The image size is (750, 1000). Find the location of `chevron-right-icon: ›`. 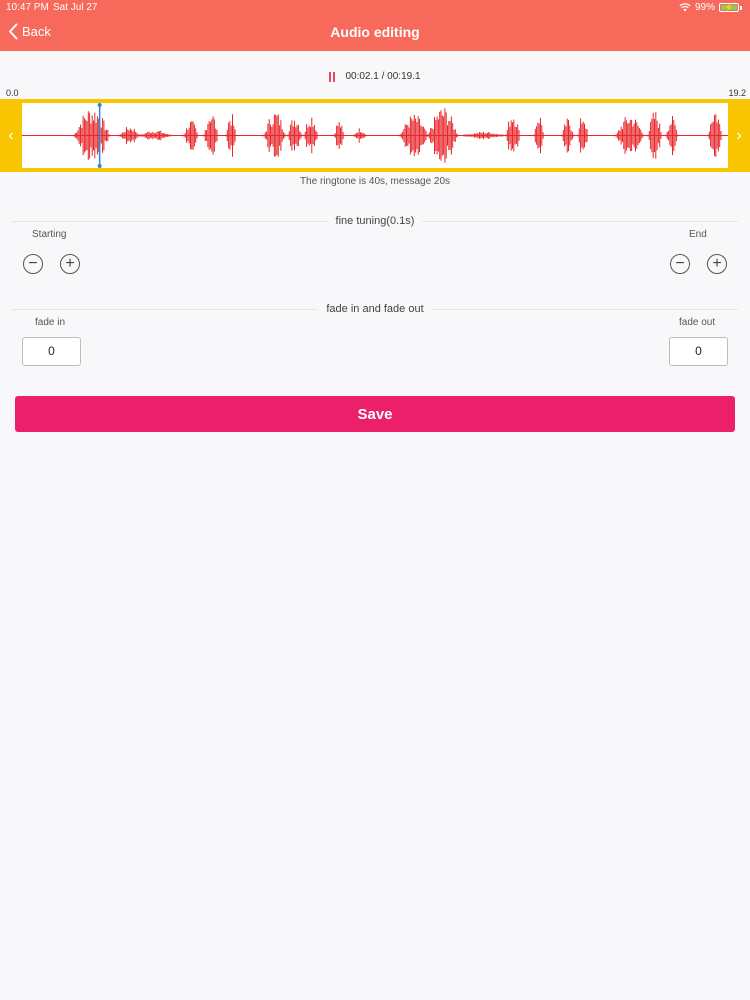

chevron-right-icon: › is located at coordinates (739, 135).